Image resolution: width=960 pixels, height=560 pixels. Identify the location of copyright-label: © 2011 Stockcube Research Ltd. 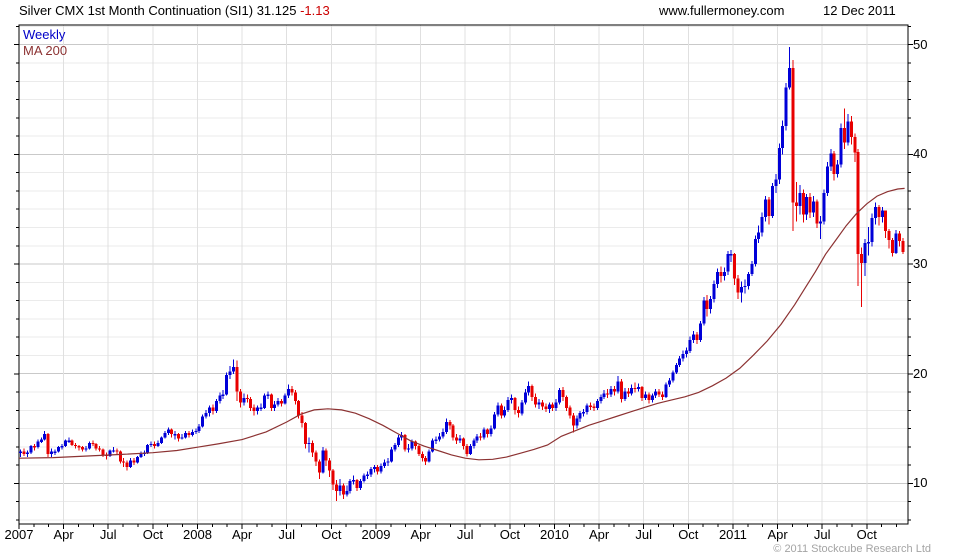
(852, 549).